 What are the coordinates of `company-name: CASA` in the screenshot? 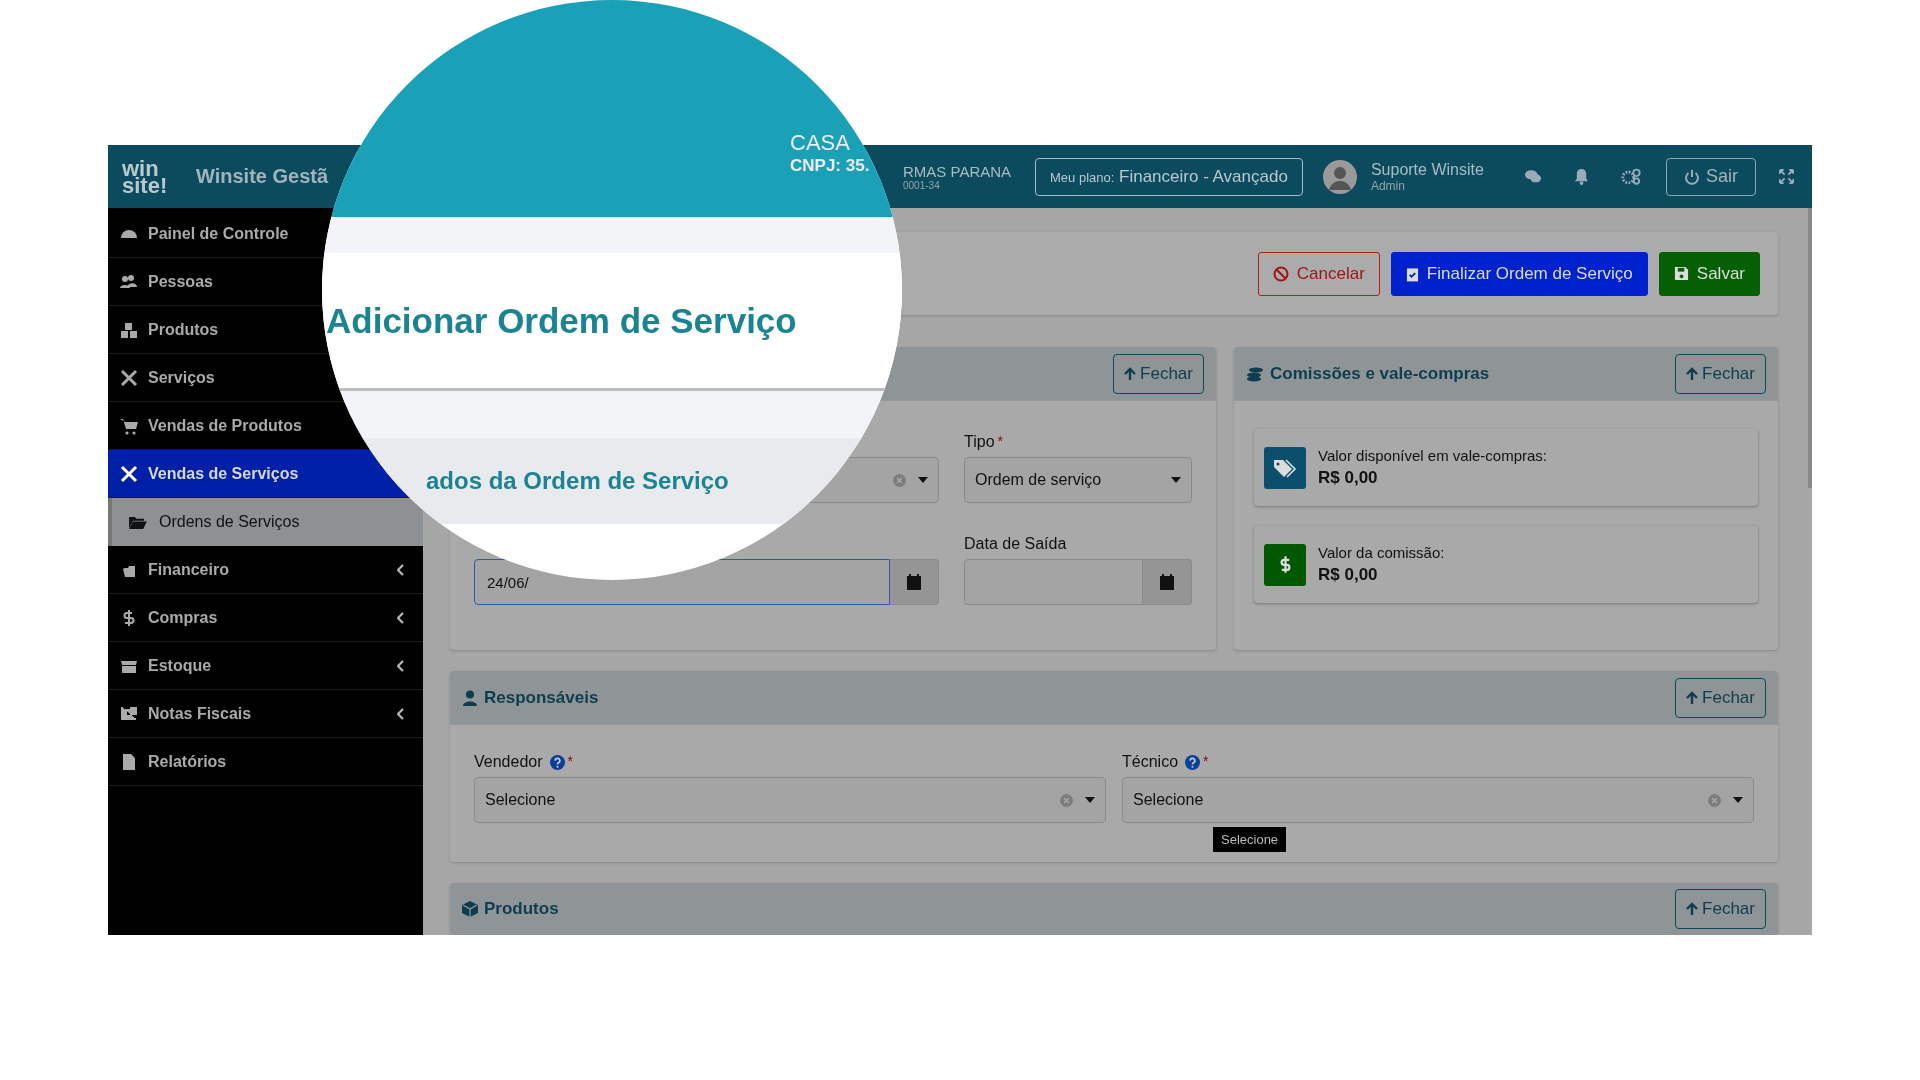 It's located at (820, 143).